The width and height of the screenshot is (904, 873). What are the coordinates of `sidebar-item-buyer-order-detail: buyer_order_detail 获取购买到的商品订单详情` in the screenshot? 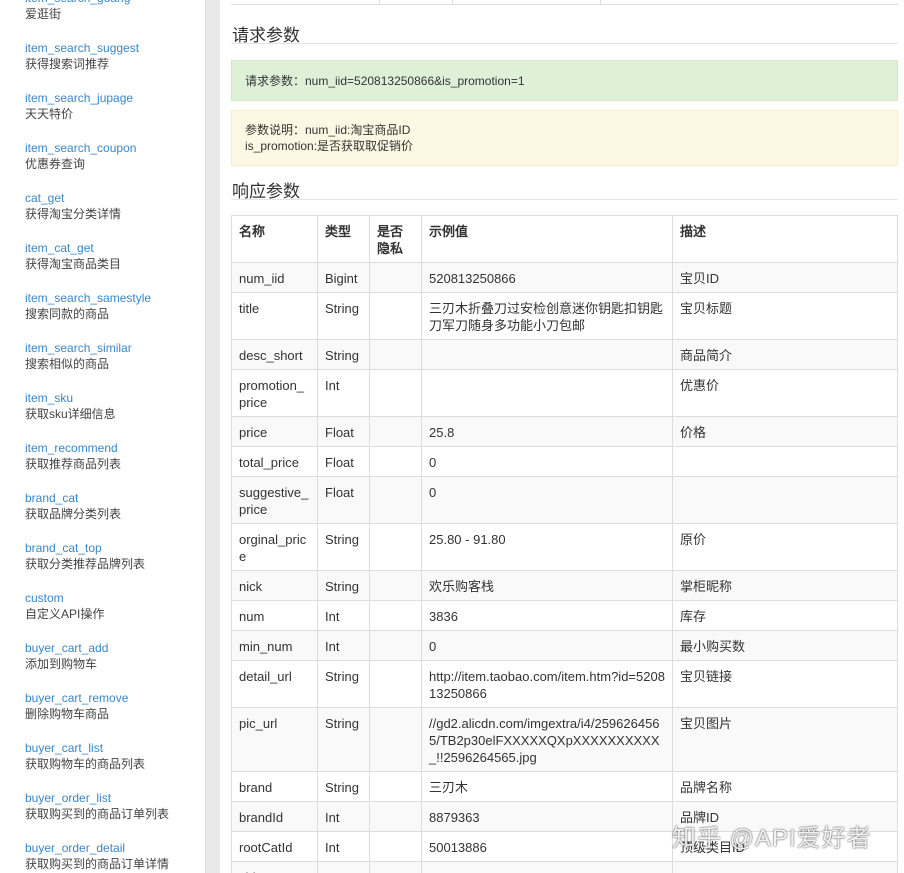 It's located at (102, 856).